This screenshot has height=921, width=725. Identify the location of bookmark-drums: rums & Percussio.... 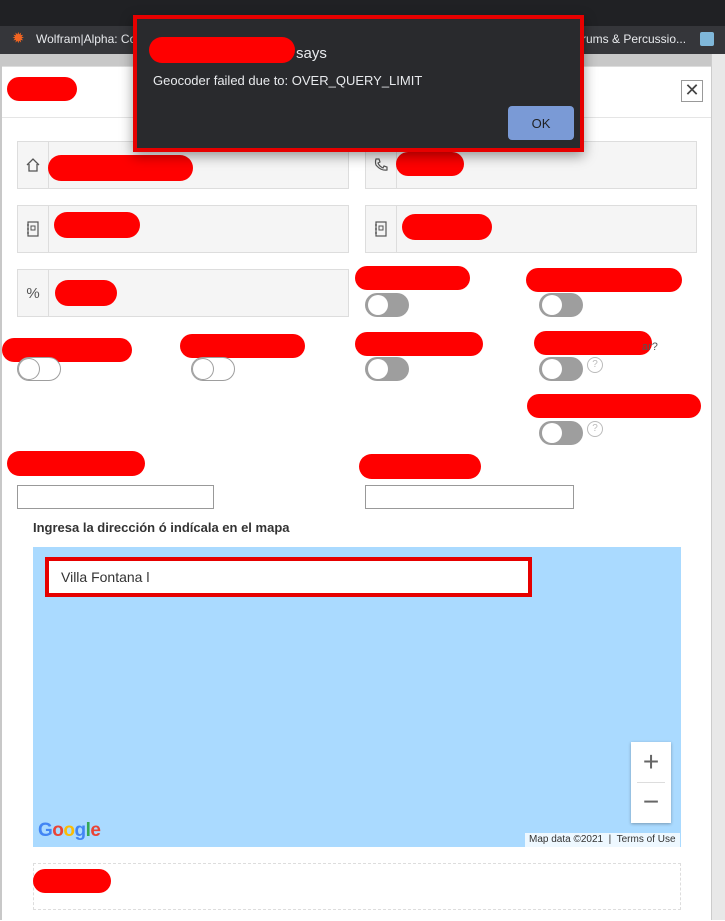
(634, 39).